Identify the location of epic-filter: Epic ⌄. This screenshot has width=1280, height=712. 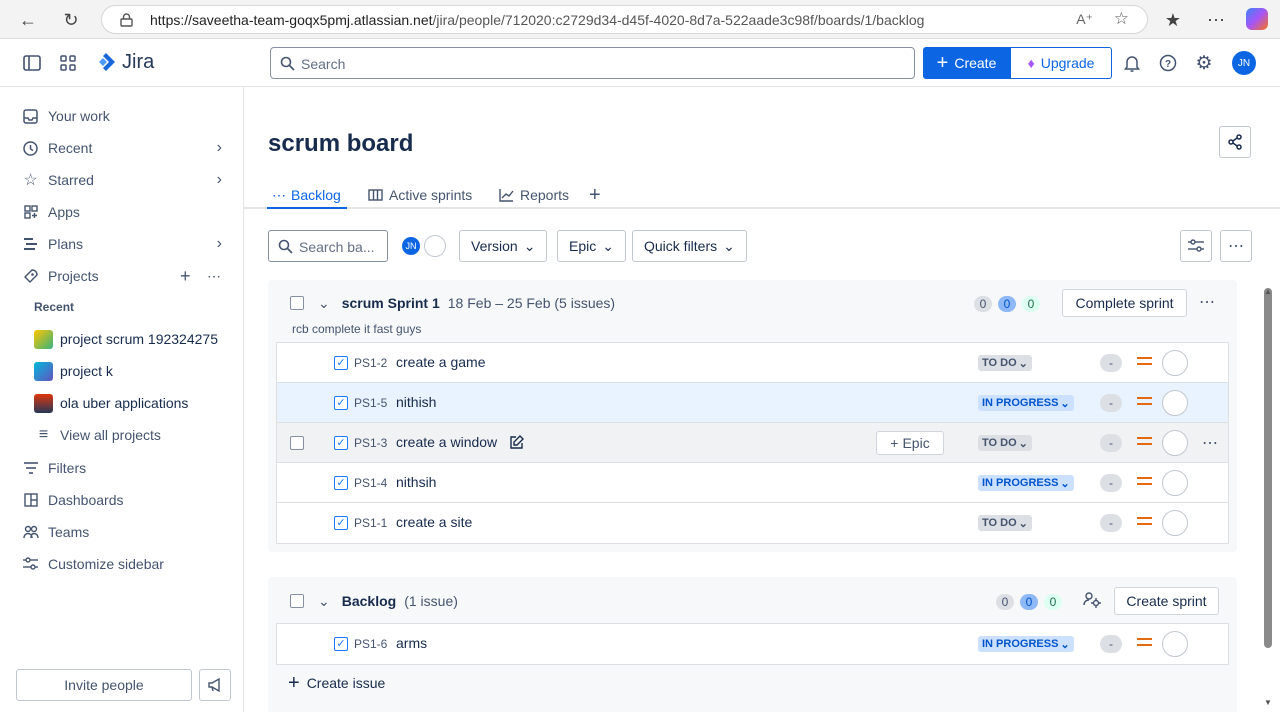
(591, 246).